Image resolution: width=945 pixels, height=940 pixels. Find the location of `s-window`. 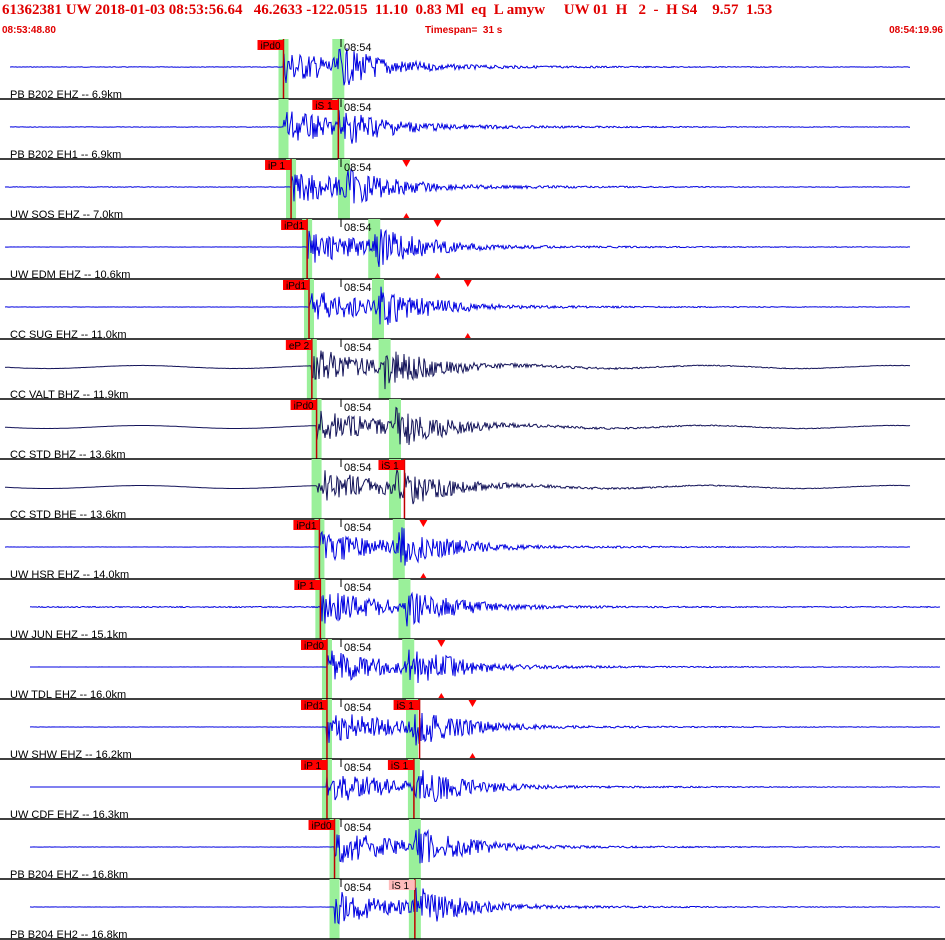

s-window is located at coordinates (414, 849).